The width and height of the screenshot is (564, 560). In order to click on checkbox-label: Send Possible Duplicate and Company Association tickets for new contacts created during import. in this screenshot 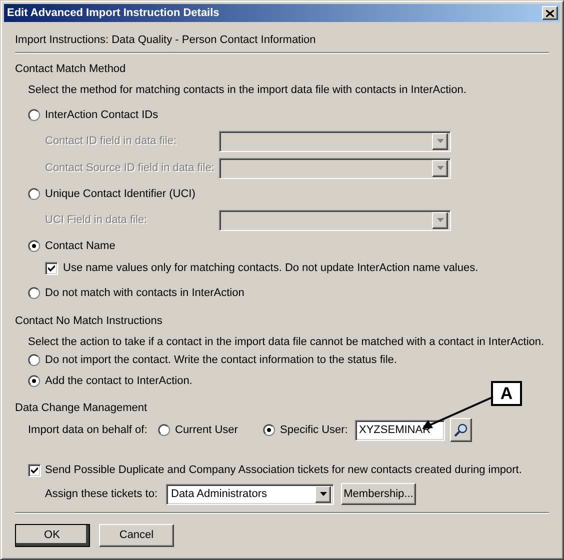, I will do `click(283, 470)`.